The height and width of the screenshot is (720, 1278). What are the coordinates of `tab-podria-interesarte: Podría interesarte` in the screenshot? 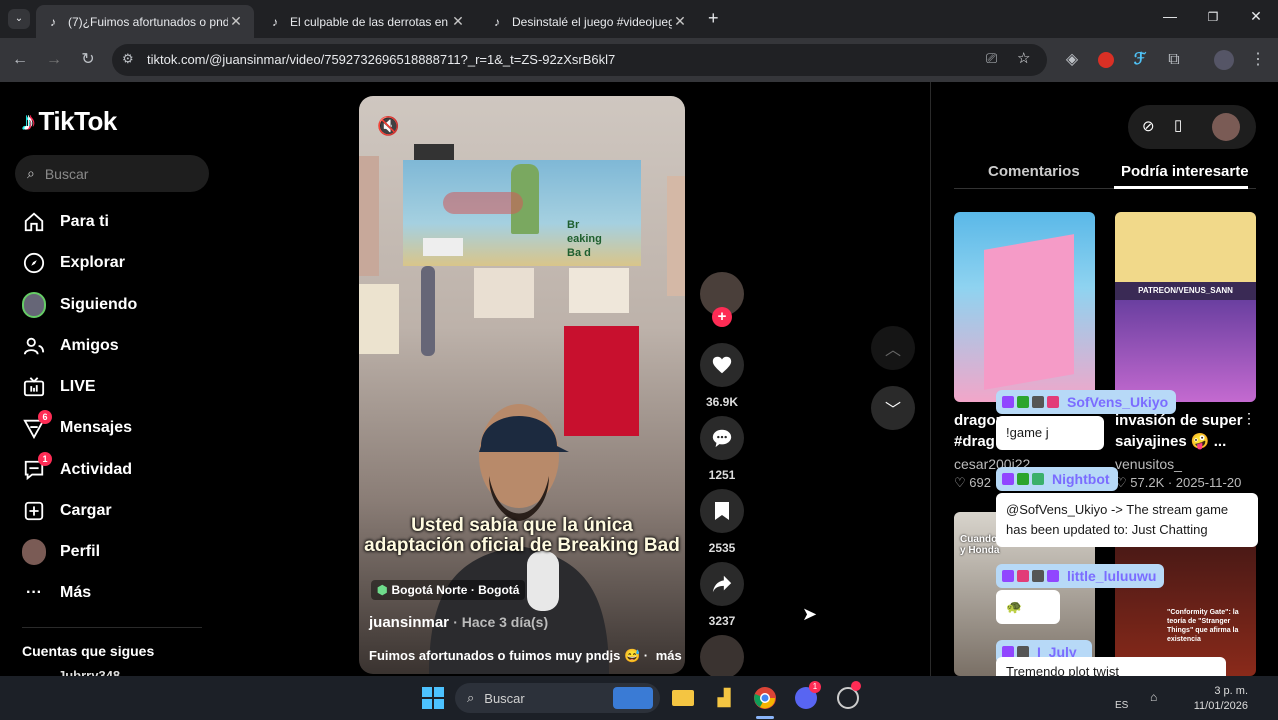 It's located at (1185, 171).